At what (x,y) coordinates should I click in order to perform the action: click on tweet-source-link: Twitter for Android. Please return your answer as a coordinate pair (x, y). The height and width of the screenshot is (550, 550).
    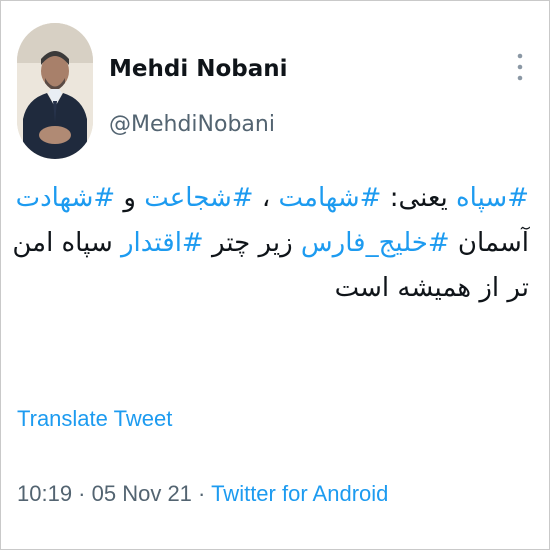
    Looking at the image, I should click on (299, 493).